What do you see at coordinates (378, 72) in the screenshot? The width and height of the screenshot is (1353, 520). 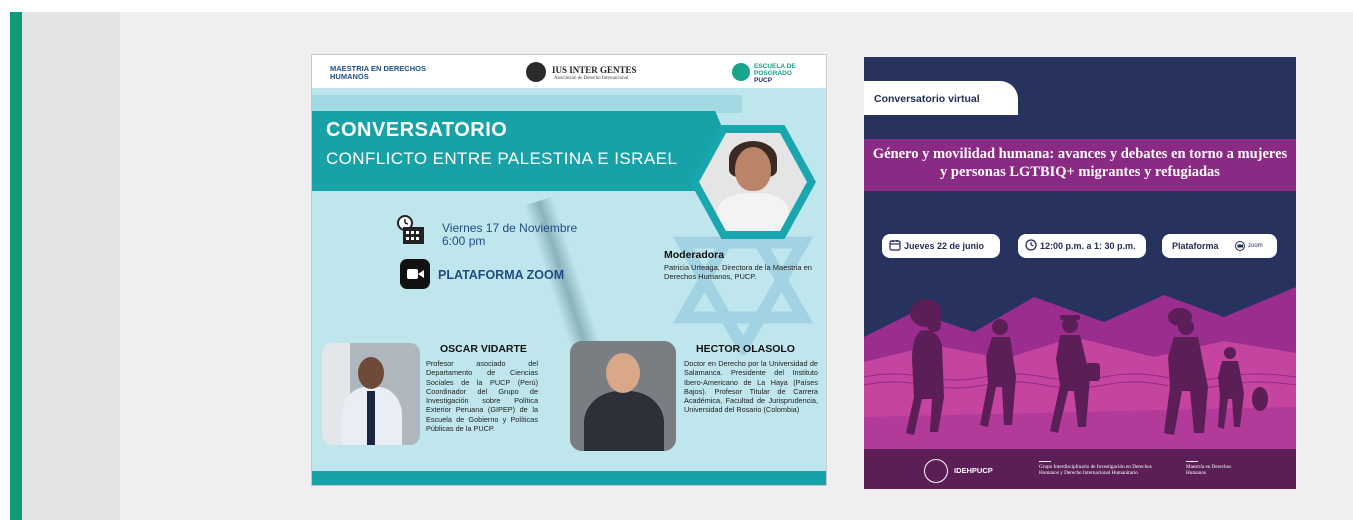 I see `maestria-logo-text: MAESTRIA EN DERECHOS HUMANOS` at bounding box center [378, 72].